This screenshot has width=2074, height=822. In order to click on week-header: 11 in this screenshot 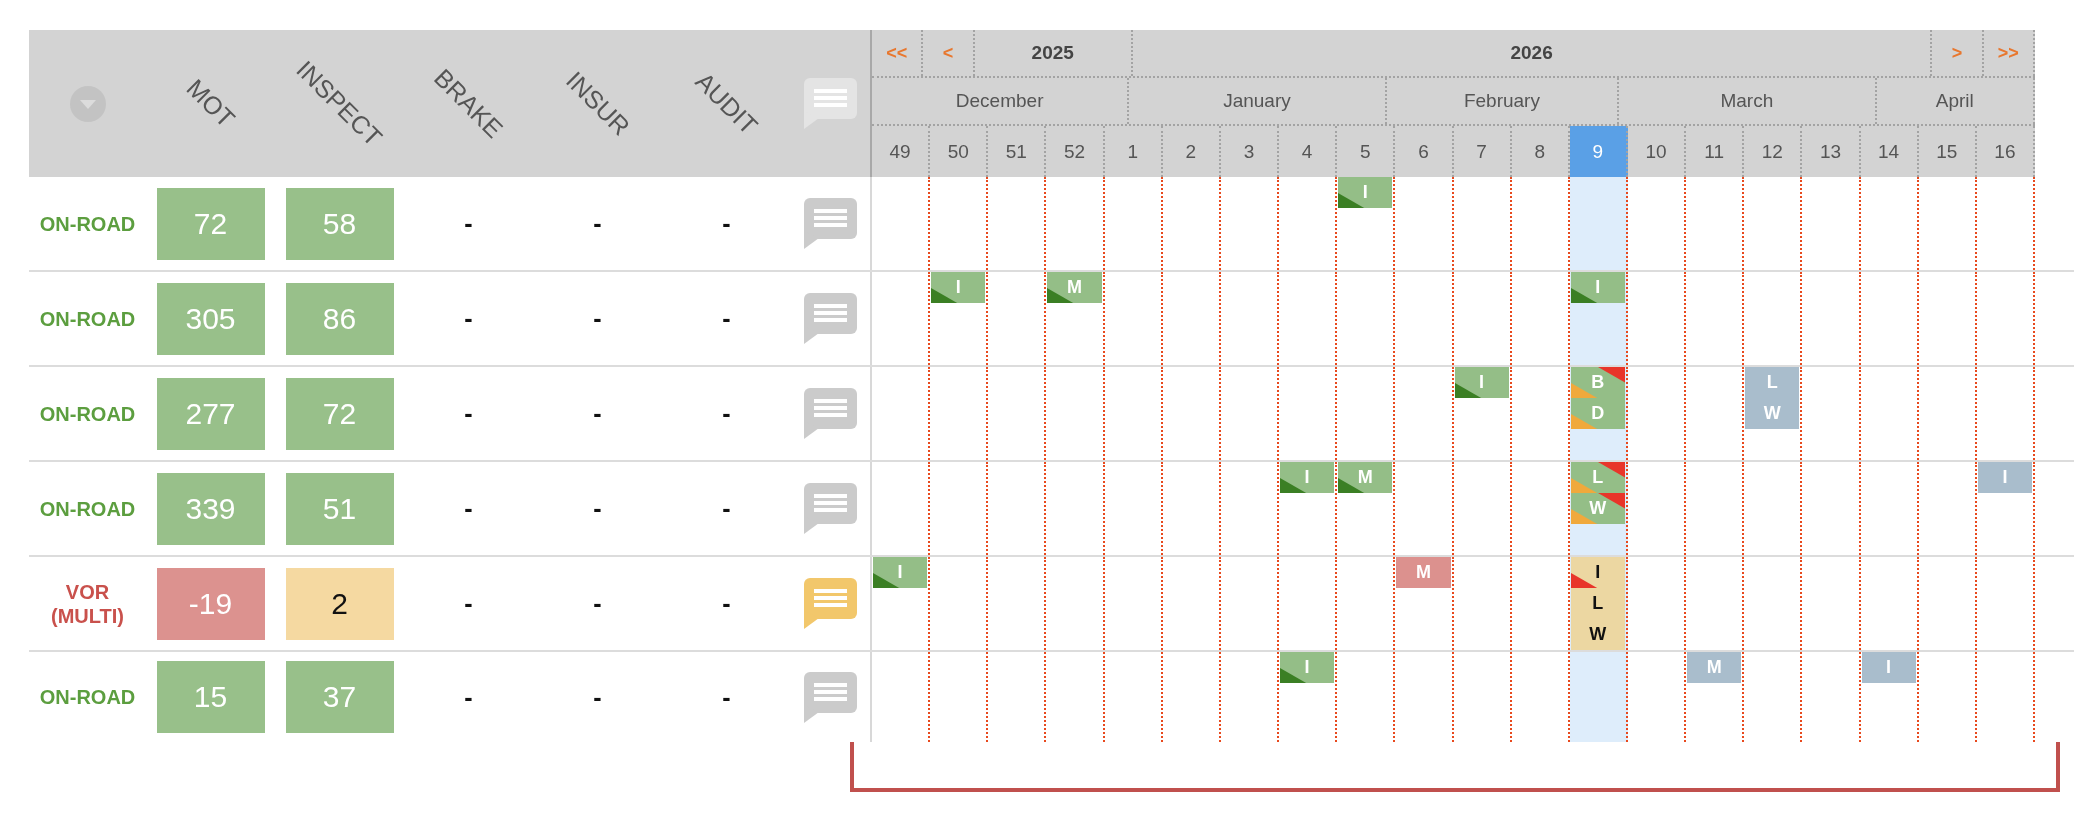, I will do `click(1715, 151)`.